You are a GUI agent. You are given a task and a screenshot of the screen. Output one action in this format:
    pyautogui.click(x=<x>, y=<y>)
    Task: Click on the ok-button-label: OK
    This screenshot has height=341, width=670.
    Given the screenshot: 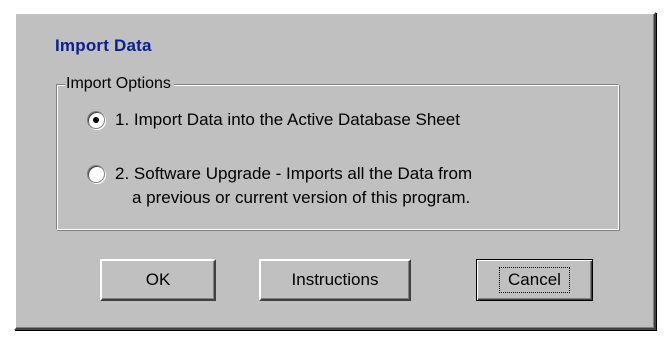 What is the action you would take?
    pyautogui.click(x=158, y=279)
    